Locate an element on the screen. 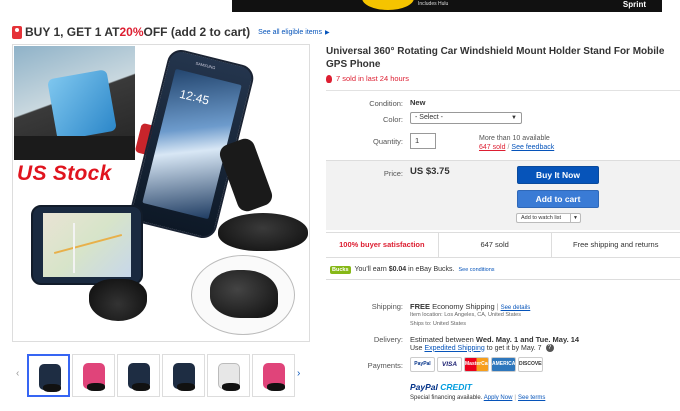  discover-icon: DISCOVER is located at coordinates (530, 364).